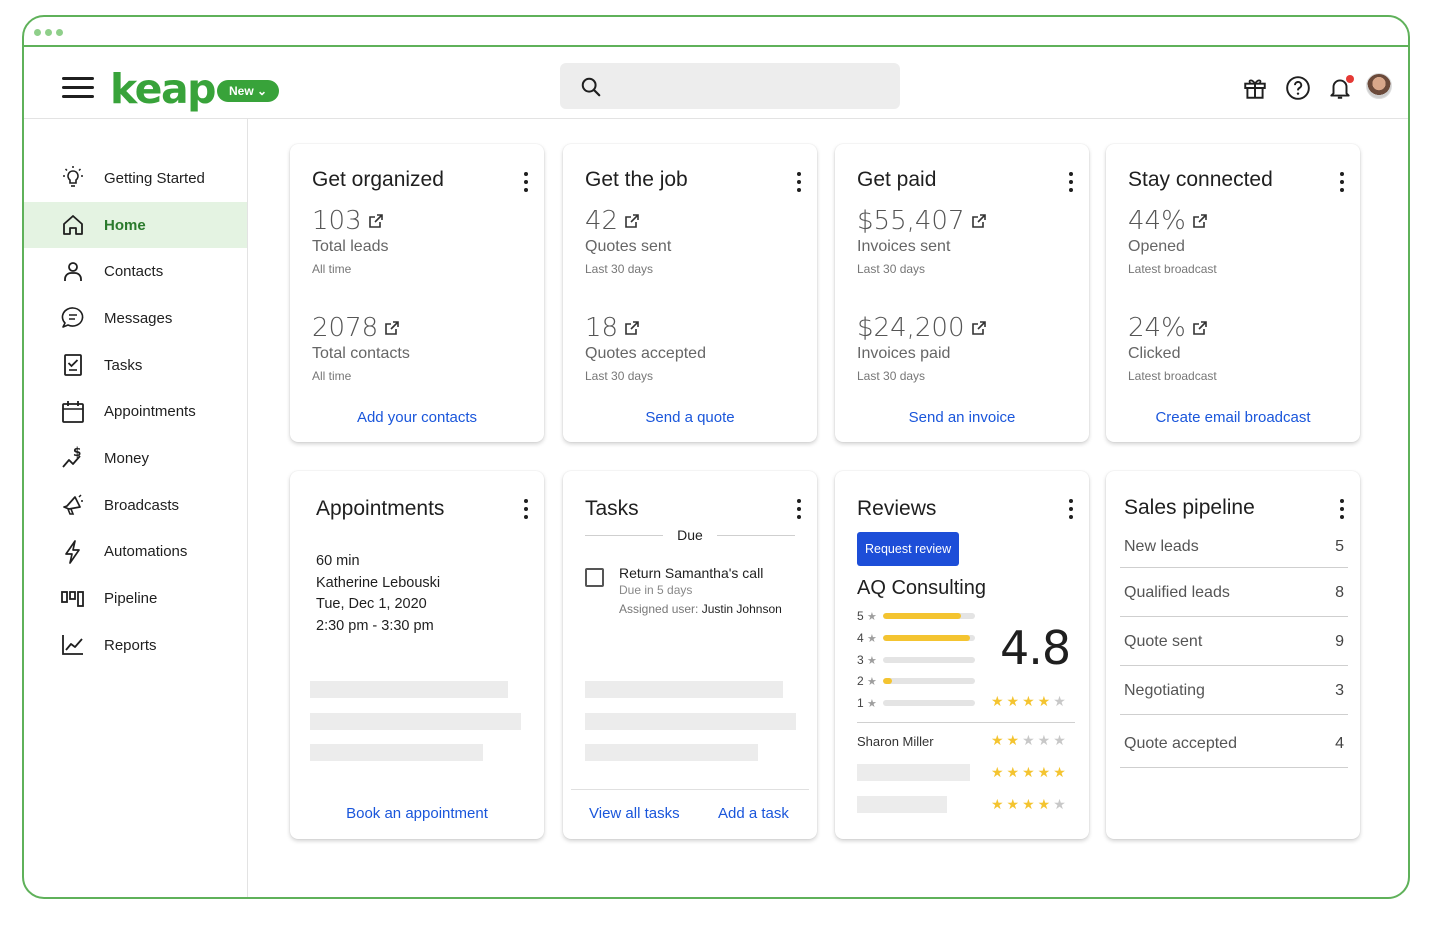  I want to click on stat-invoices-paid: $24,200 Invoices paid Last 30 days, so click(922, 348).